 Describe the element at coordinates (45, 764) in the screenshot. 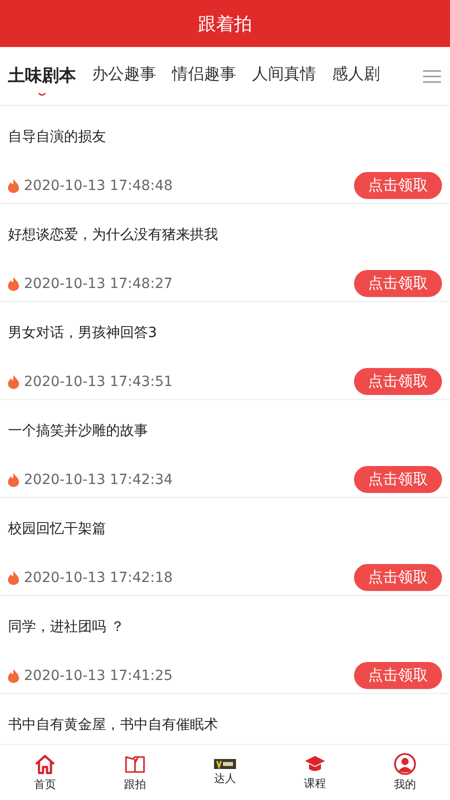

I see `home-icon` at that location.